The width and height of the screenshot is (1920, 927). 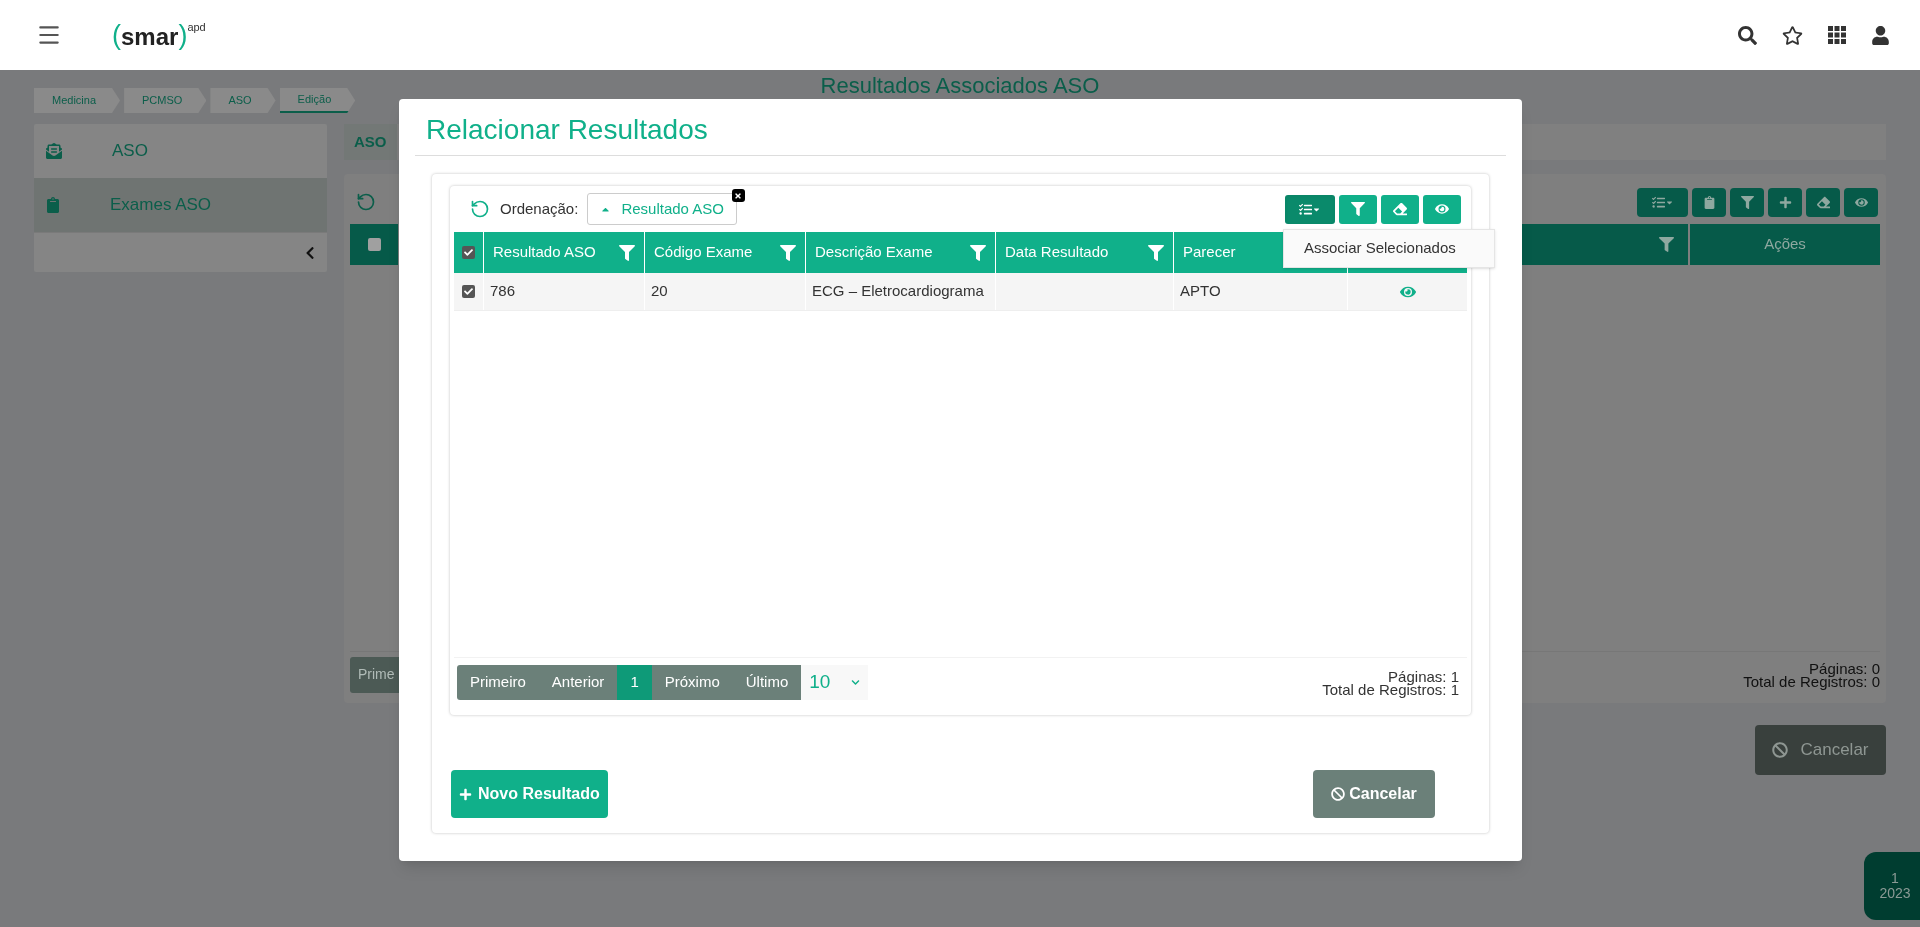 What do you see at coordinates (1792, 35) in the screenshot?
I see `star-icon` at bounding box center [1792, 35].